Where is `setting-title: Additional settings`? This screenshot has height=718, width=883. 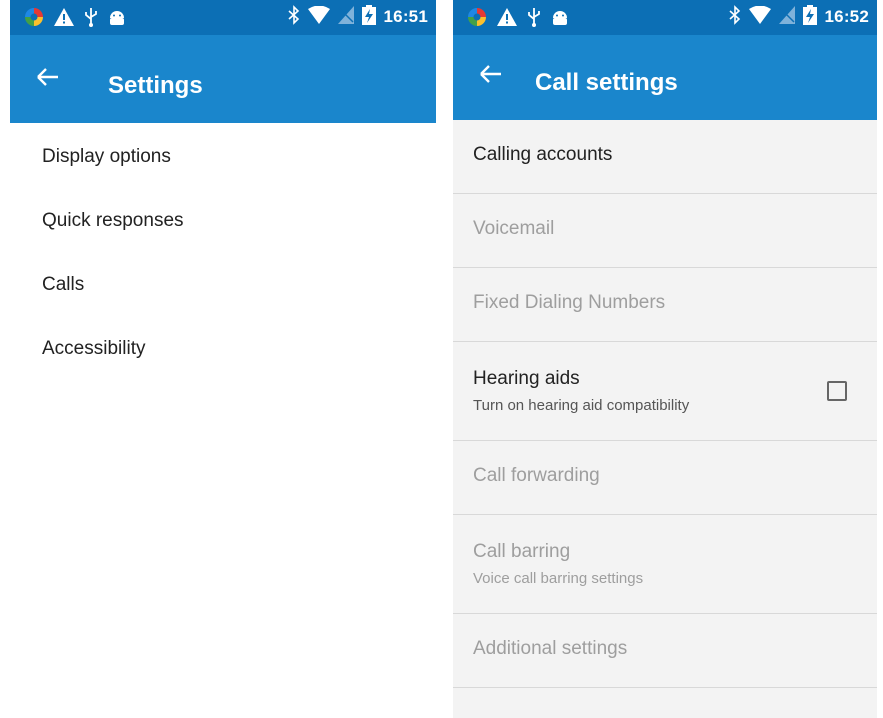 setting-title: Additional settings is located at coordinates (550, 648).